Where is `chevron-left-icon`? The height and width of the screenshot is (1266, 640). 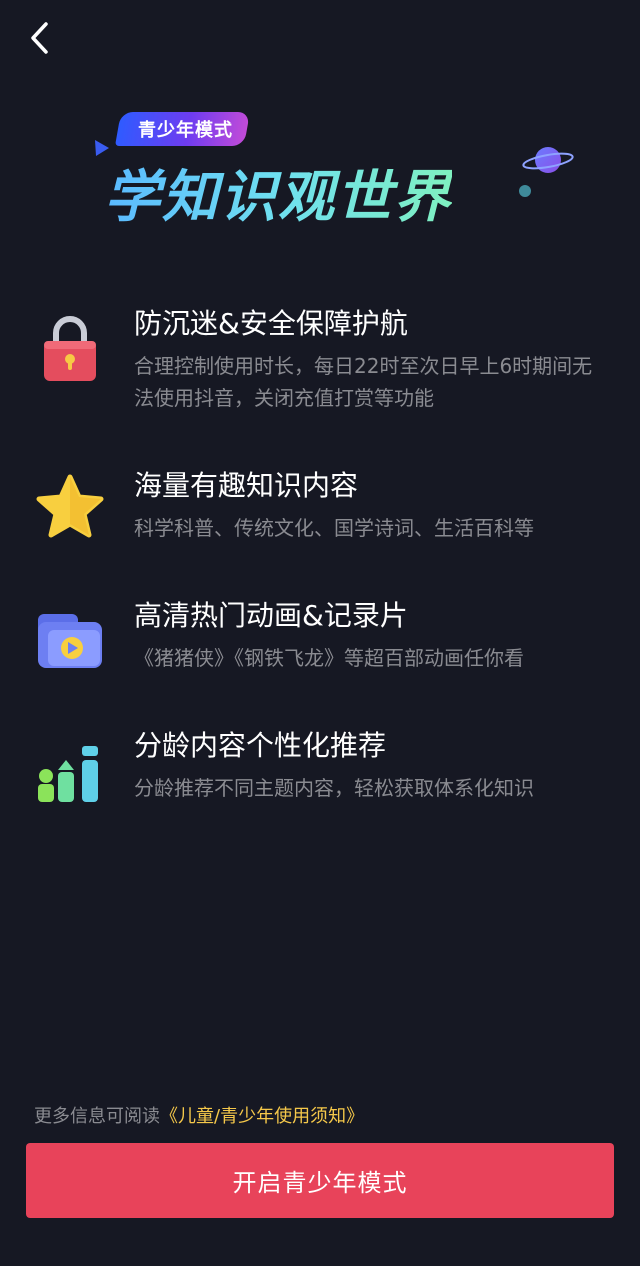 chevron-left-icon is located at coordinates (39, 38).